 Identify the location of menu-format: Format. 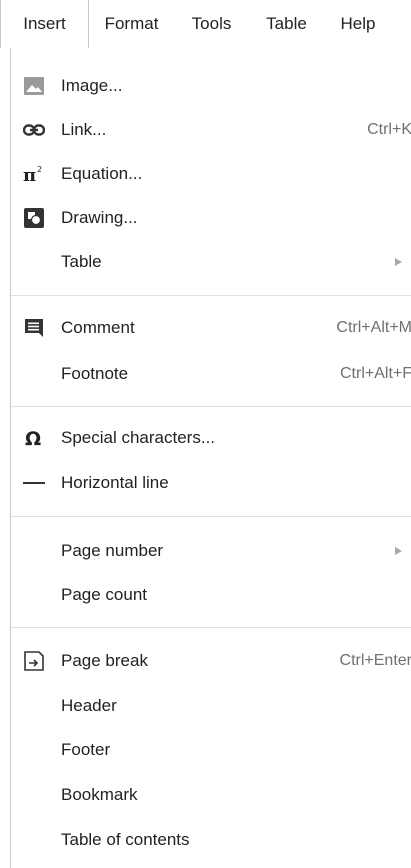
(131, 23).